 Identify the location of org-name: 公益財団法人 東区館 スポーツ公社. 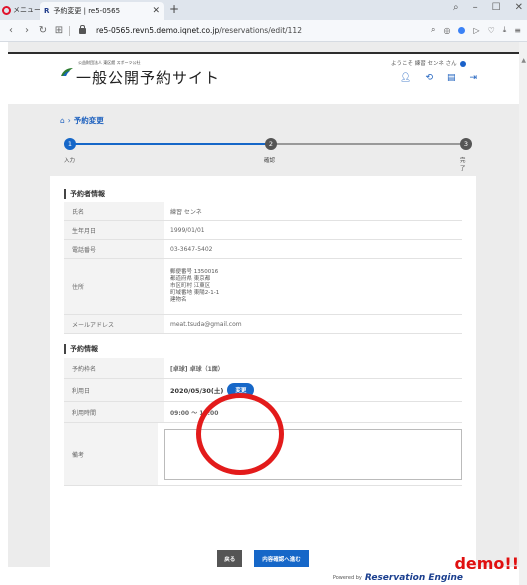
(109, 62).